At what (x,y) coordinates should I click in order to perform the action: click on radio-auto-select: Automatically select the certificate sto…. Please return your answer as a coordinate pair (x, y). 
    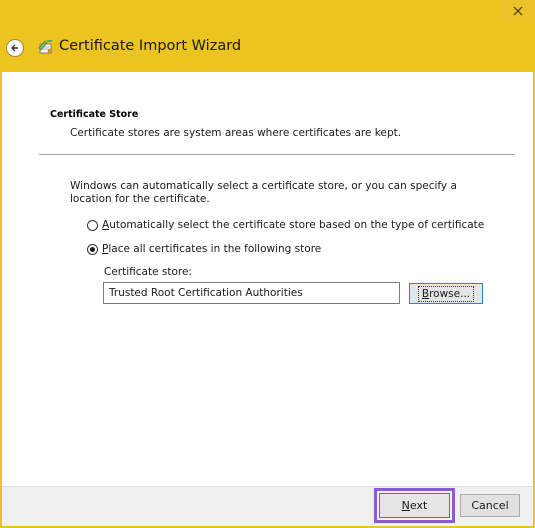
    Looking at the image, I should click on (285, 225).